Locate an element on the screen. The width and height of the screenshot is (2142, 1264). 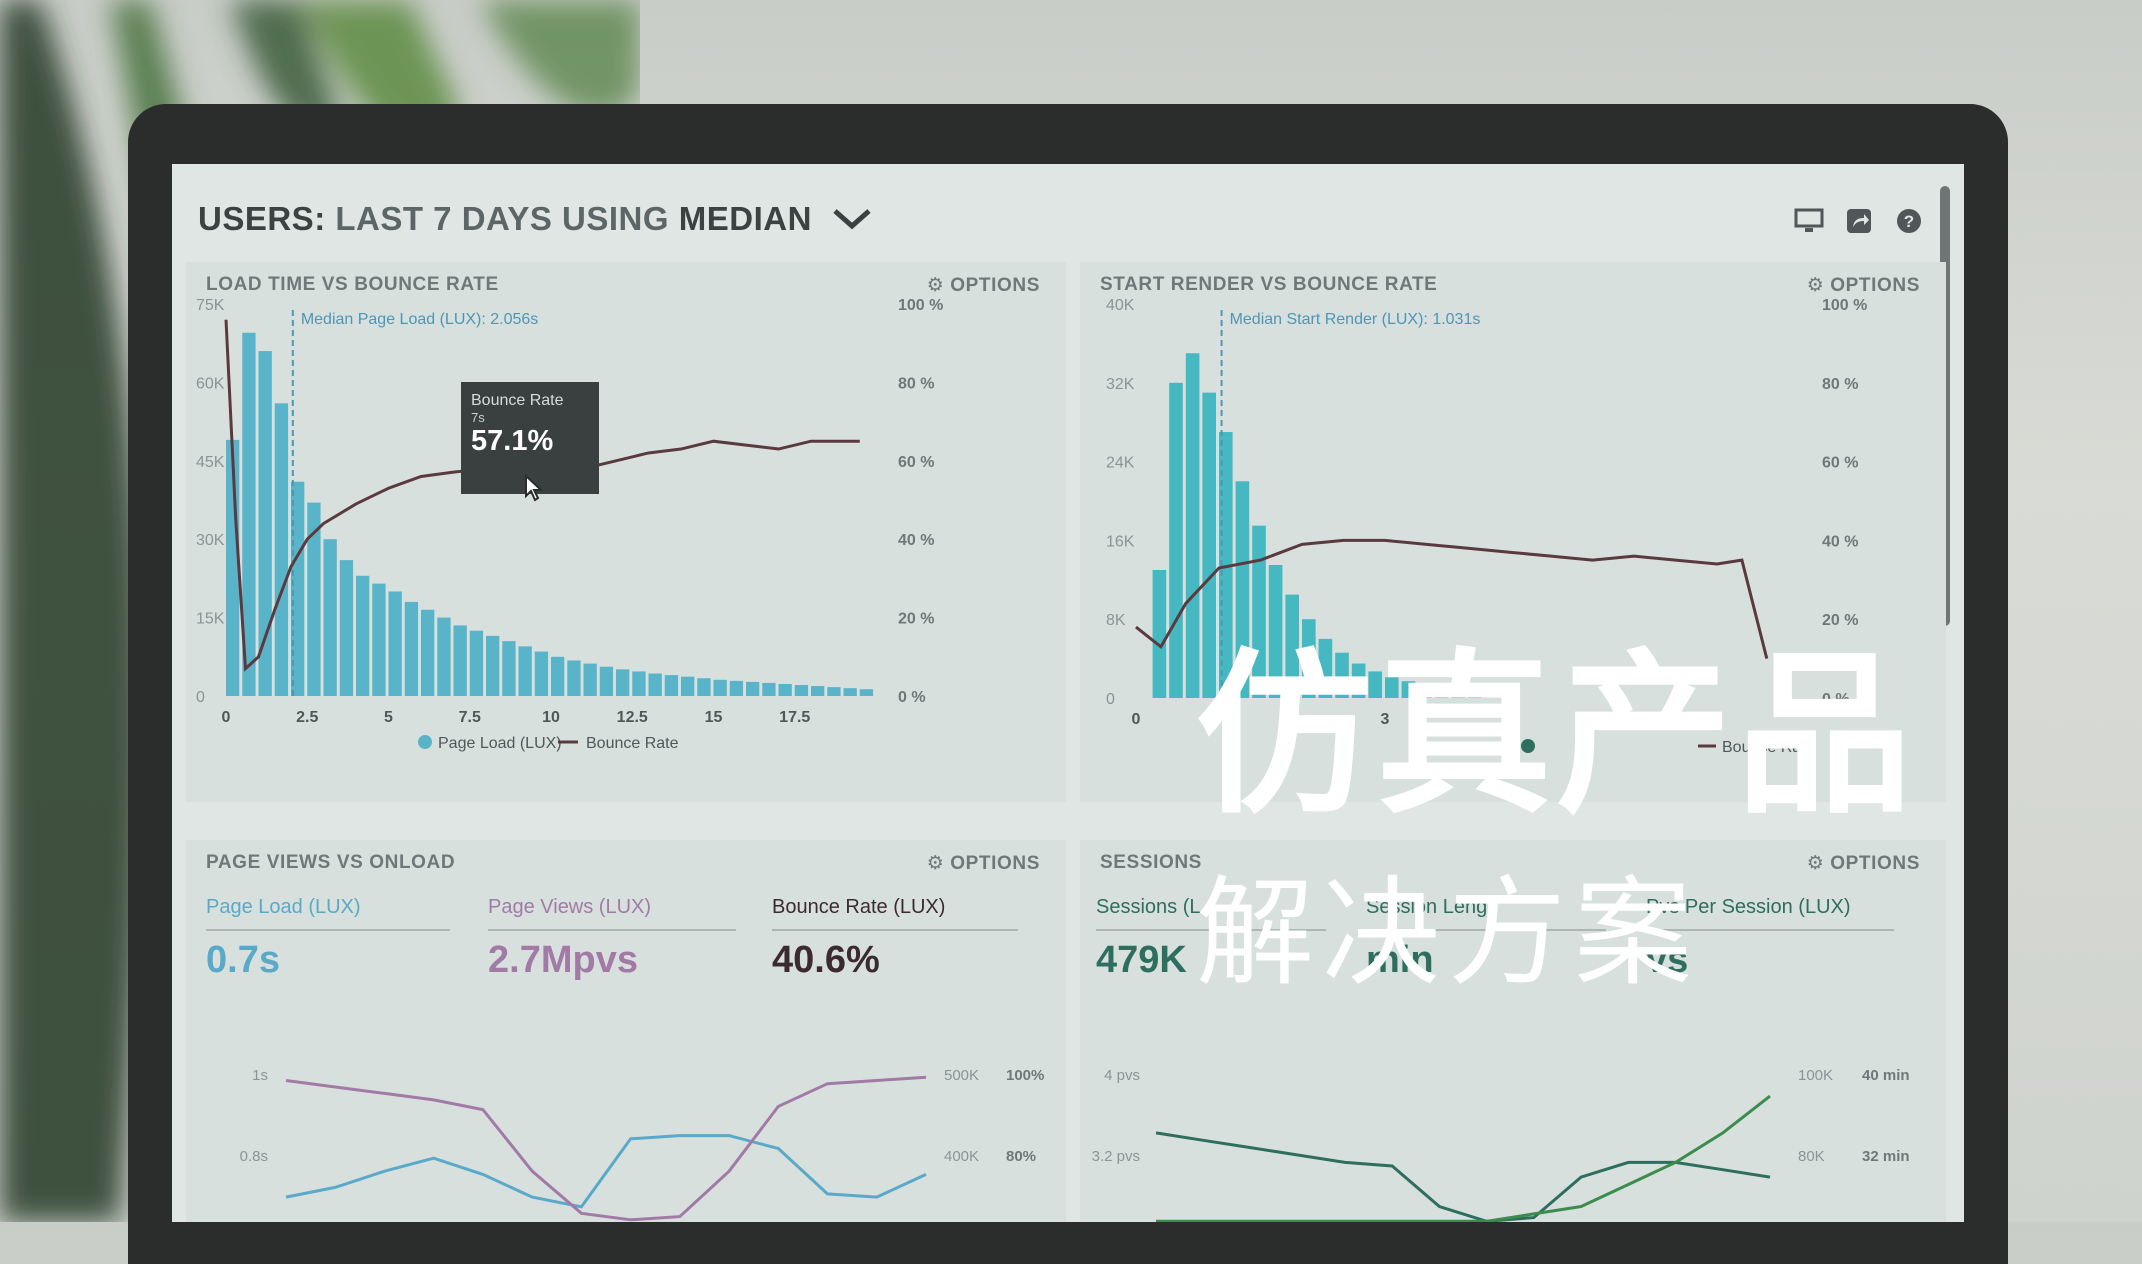
title-stat: MEDIAN is located at coordinates (745, 218).